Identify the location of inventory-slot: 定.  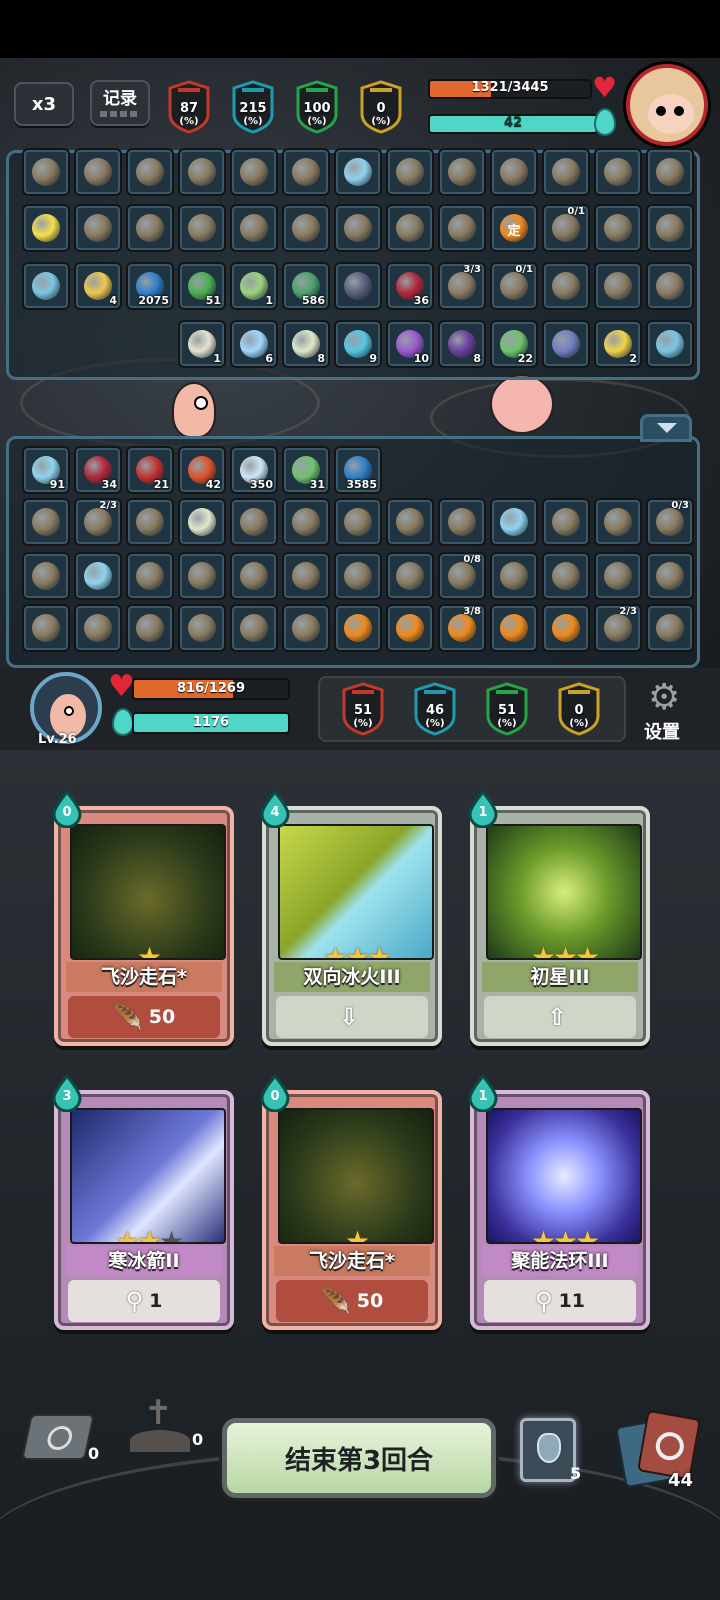
(514, 228).